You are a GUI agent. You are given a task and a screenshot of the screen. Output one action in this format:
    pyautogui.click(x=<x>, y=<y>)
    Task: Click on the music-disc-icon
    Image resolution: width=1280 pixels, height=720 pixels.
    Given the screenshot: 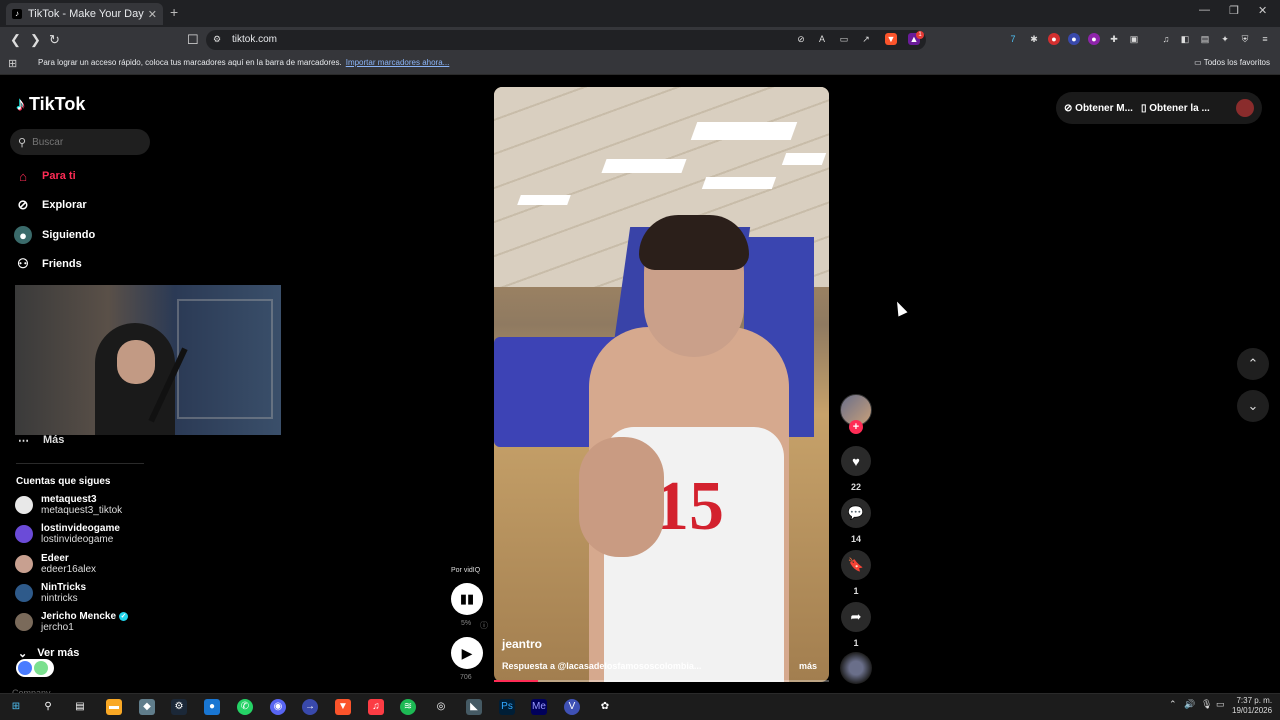 What is the action you would take?
    pyautogui.click(x=856, y=668)
    